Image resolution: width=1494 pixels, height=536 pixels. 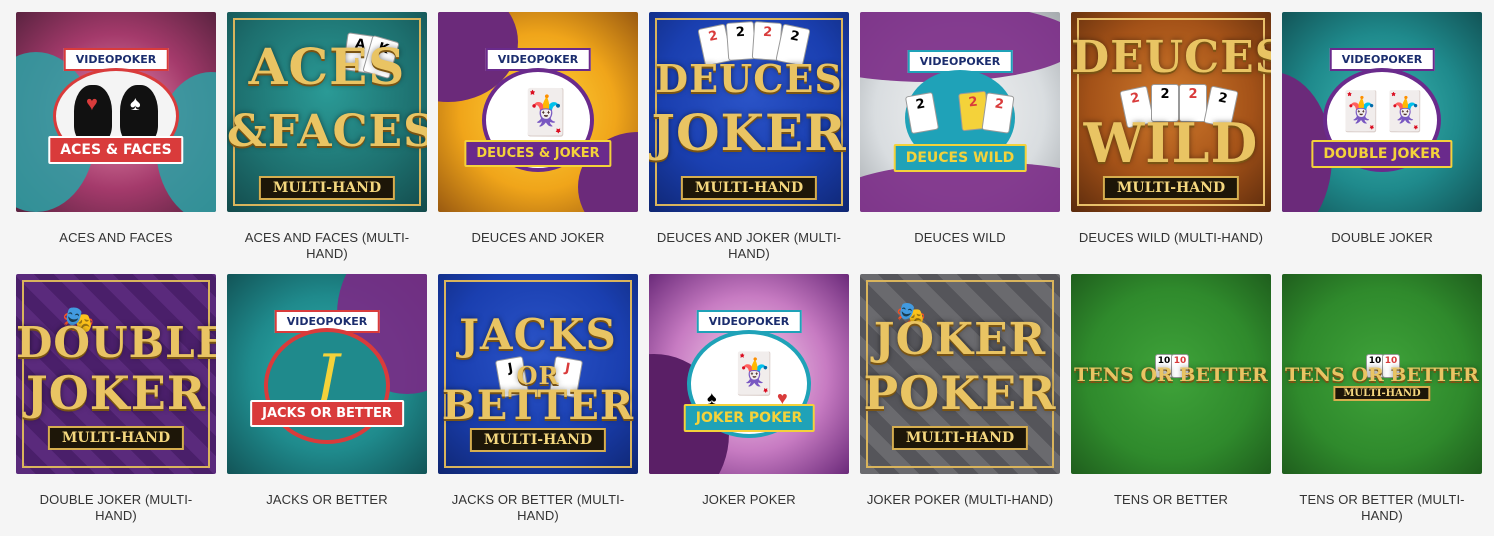 What do you see at coordinates (960, 500) in the screenshot?
I see `game-title: JOKER POKER (MULTI-HAND)` at bounding box center [960, 500].